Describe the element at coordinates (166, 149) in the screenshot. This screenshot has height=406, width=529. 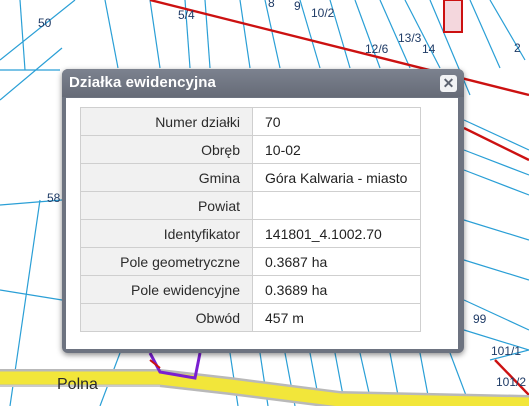
I see `attribute-label: Obręb` at that location.